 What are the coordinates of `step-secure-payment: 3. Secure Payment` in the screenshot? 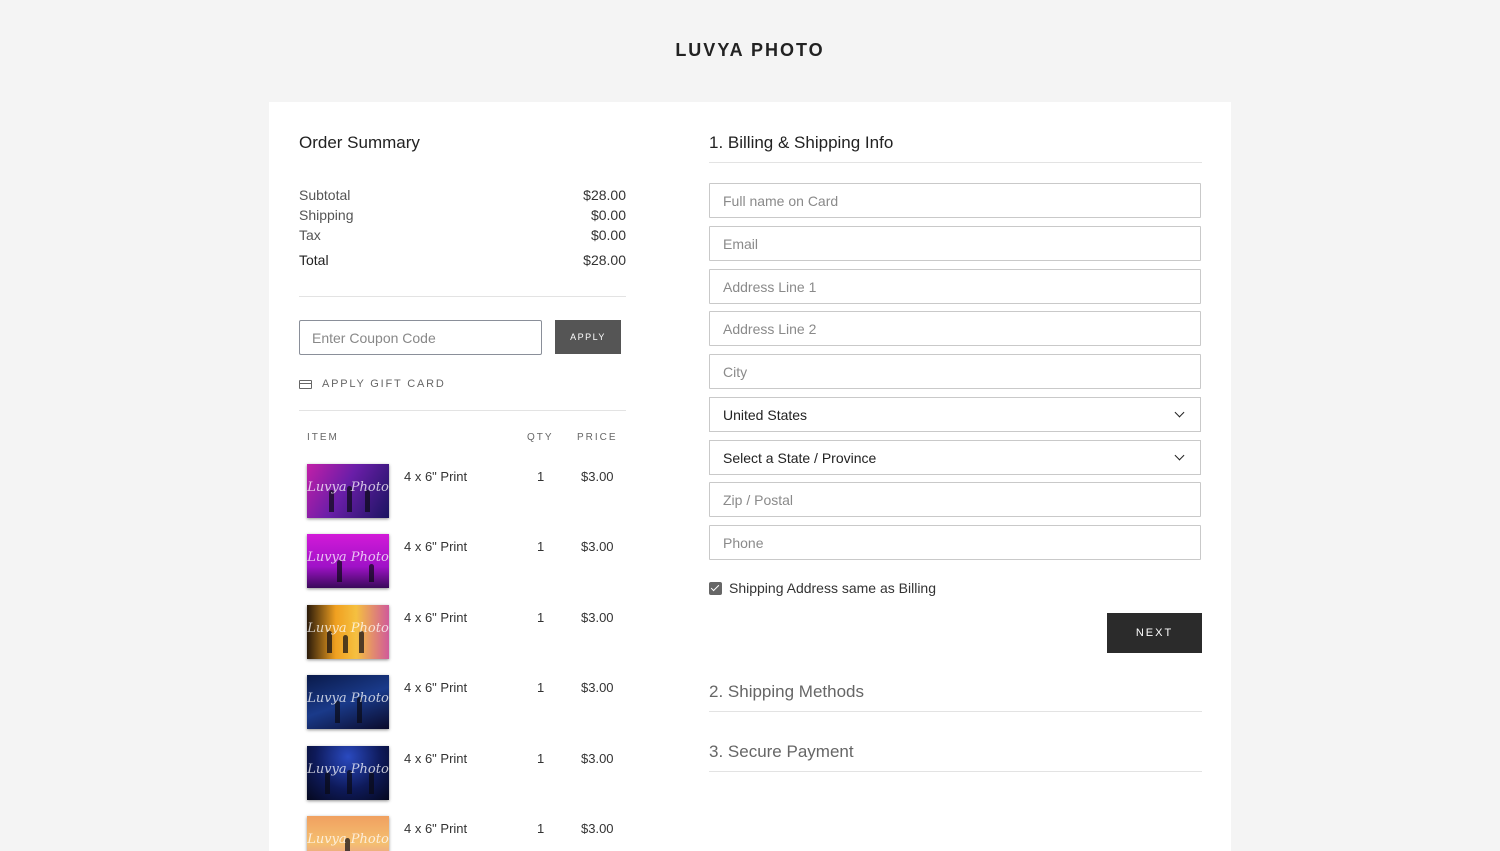 It's located at (955, 752).